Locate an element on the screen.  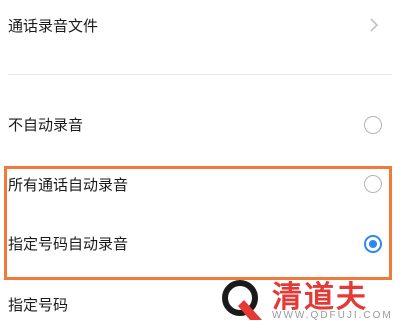
recording-files-label: 通话录音文件 is located at coordinates (53, 26).